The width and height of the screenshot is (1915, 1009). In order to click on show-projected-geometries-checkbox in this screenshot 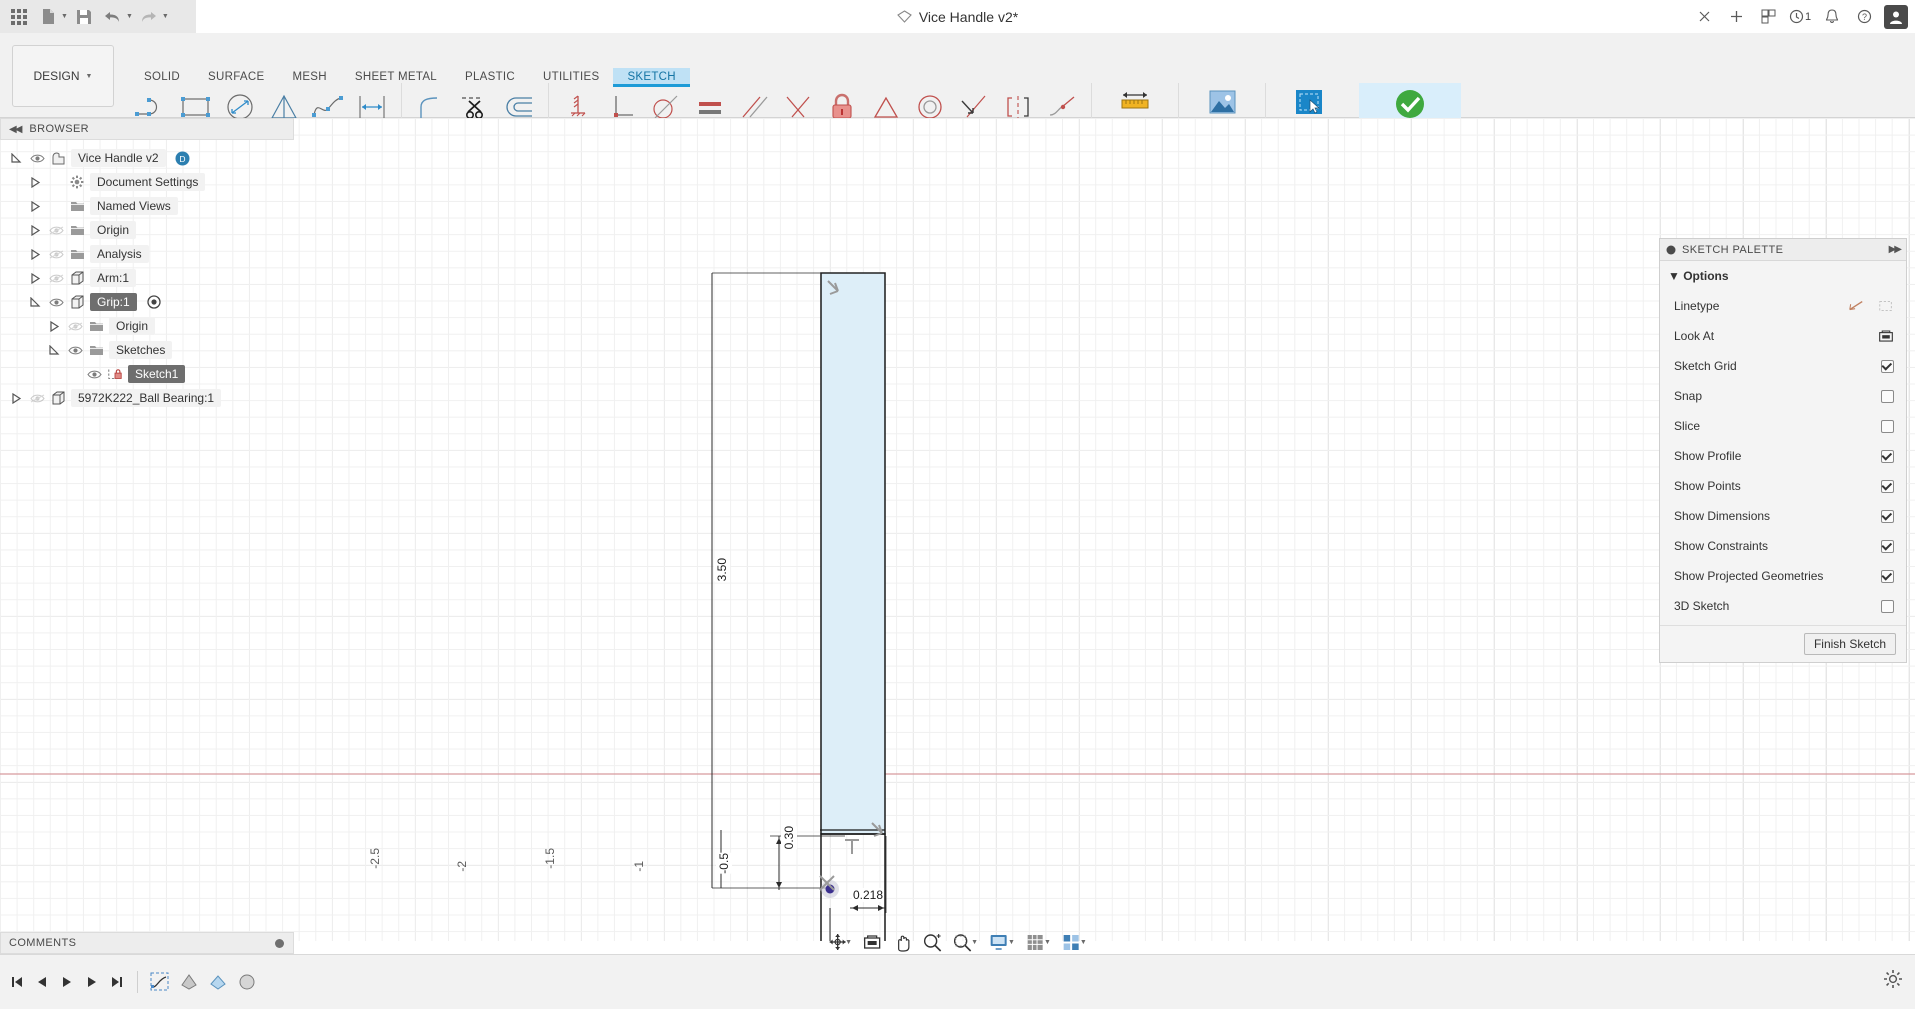, I will do `click(1887, 576)`.